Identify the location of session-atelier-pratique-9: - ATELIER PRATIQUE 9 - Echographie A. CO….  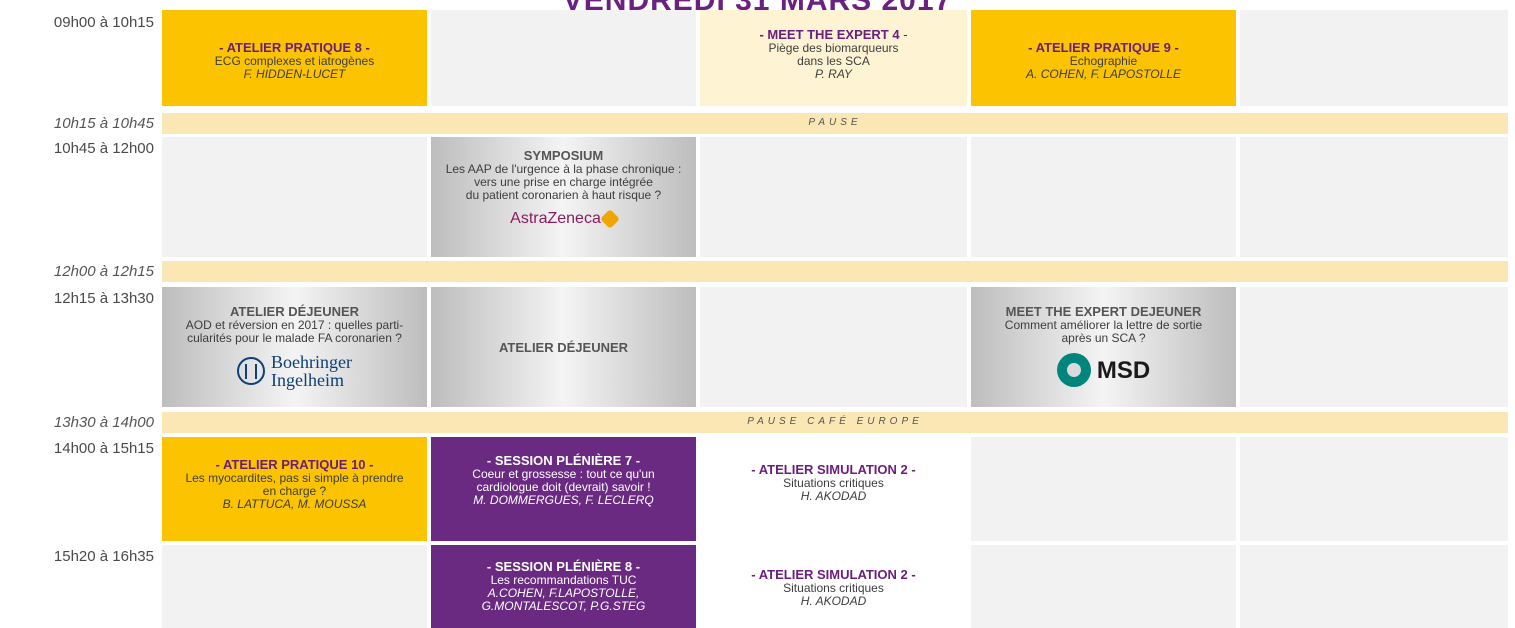
(1103, 58).